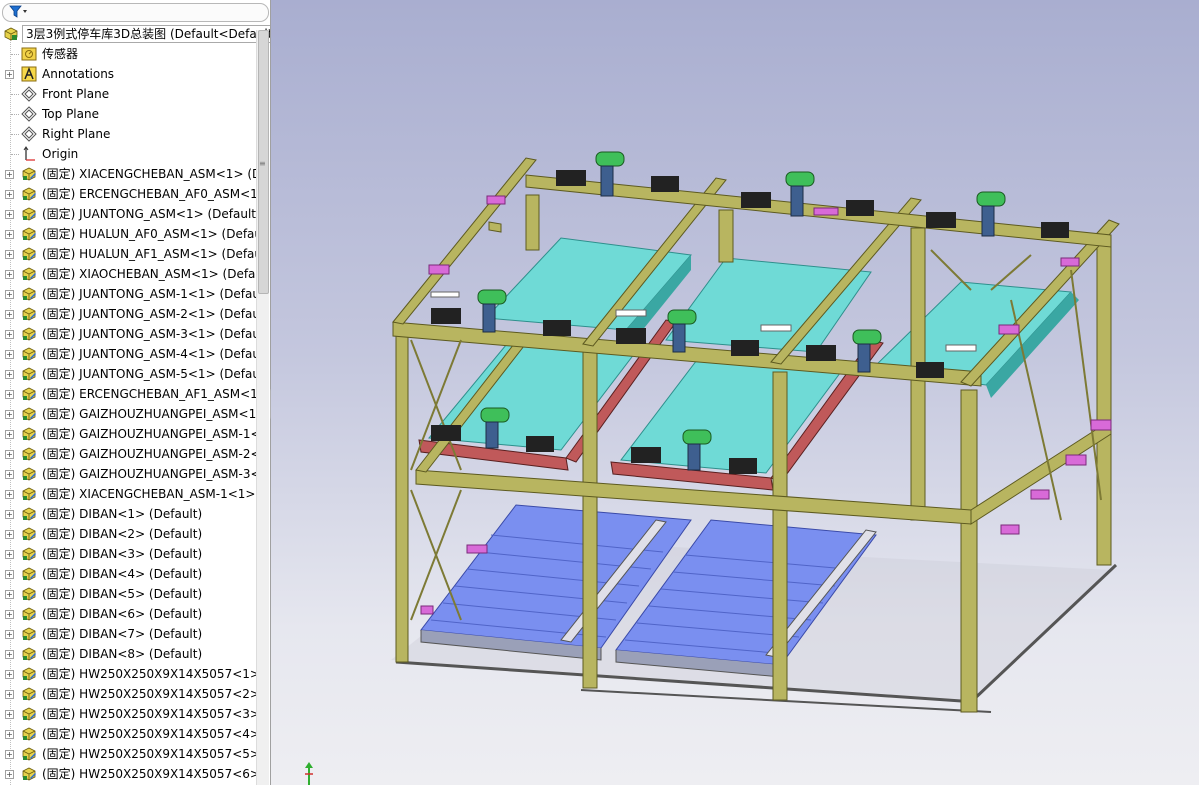 The image size is (1199, 785). What do you see at coordinates (152, 254) in the screenshot?
I see `tree-item-label: (固定) HUALUN_AF1_ASM<1> (Defau` at bounding box center [152, 254].